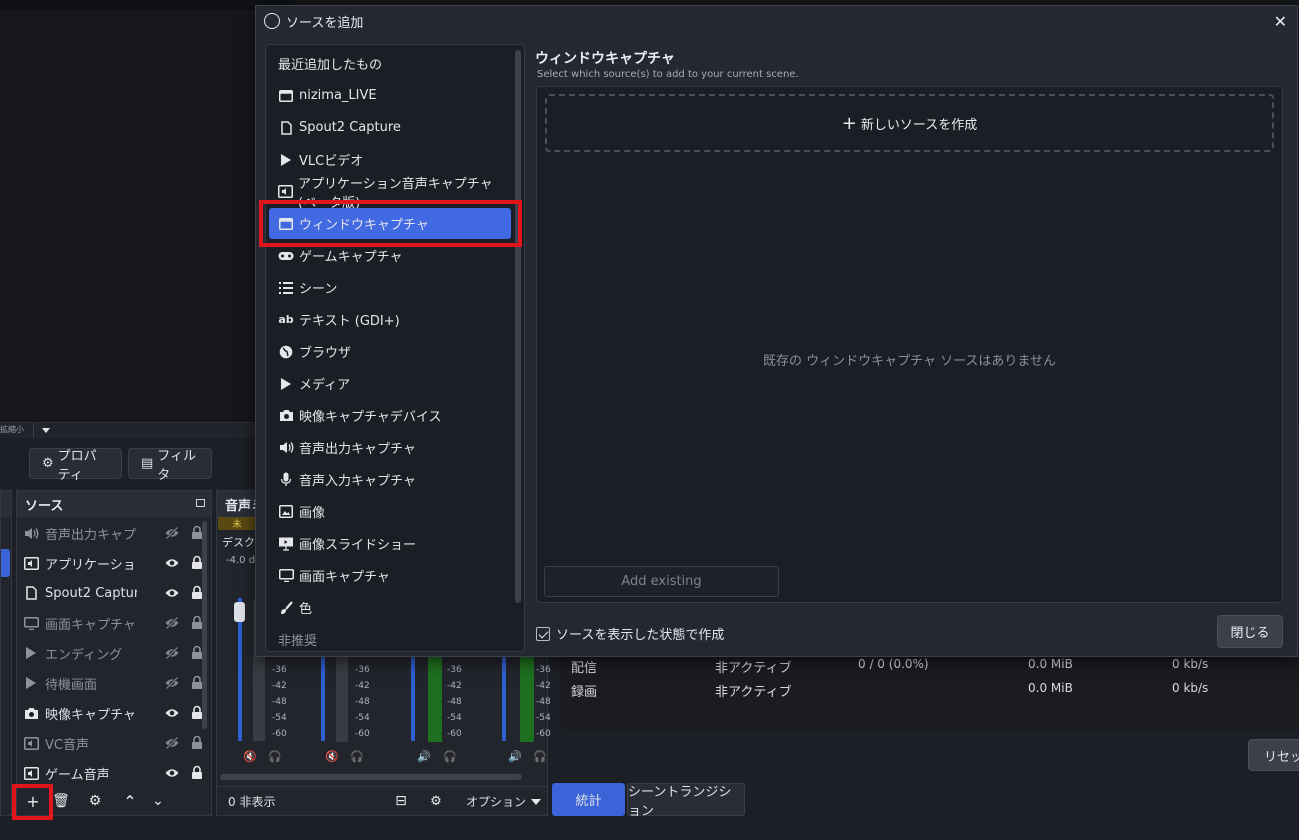 This screenshot has height=840, width=1299. Describe the element at coordinates (390, 637) in the screenshot. I see `list-item: 非推奨` at that location.